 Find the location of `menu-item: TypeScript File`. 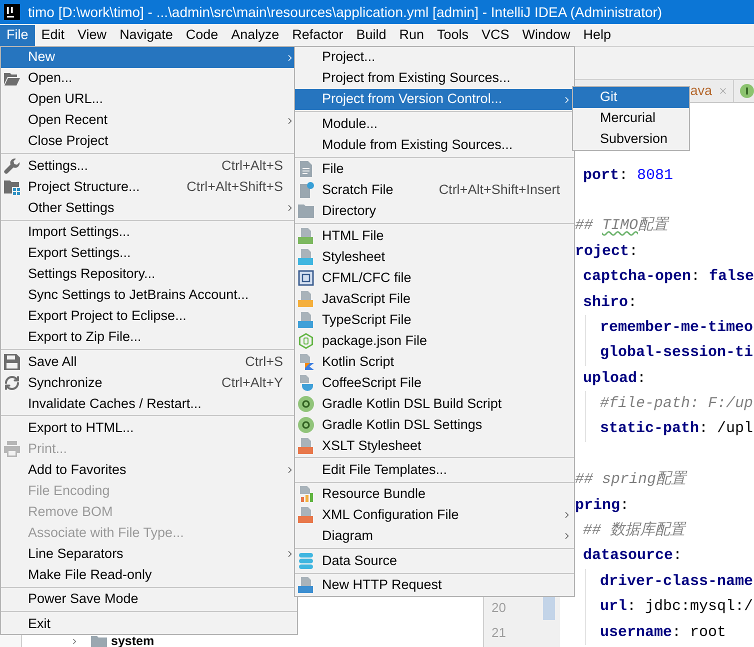

menu-item: TypeScript File is located at coordinates (434, 319).